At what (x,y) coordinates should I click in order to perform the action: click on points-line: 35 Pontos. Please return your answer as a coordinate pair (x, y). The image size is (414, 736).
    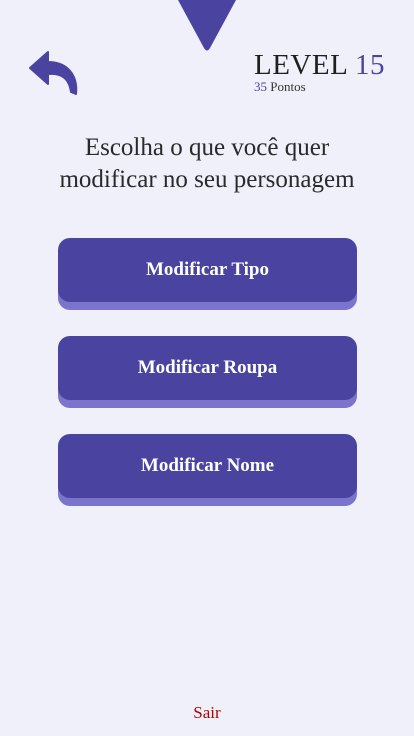
    Looking at the image, I should click on (324, 87).